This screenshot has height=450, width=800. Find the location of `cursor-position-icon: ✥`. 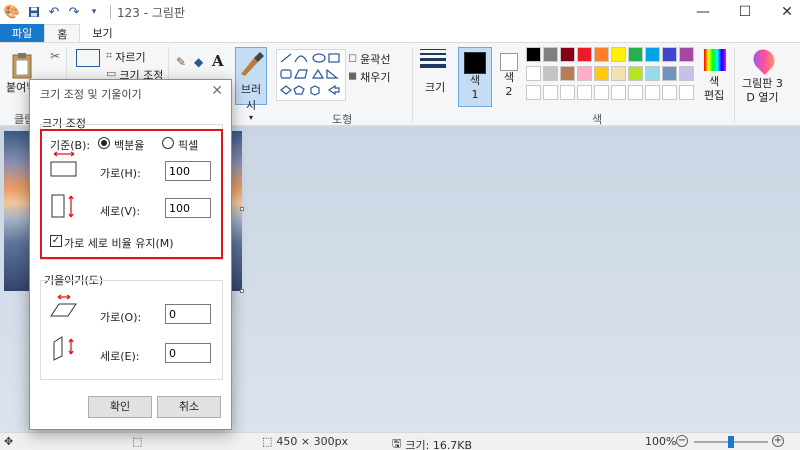

cursor-position-icon: ✥ is located at coordinates (9, 441).